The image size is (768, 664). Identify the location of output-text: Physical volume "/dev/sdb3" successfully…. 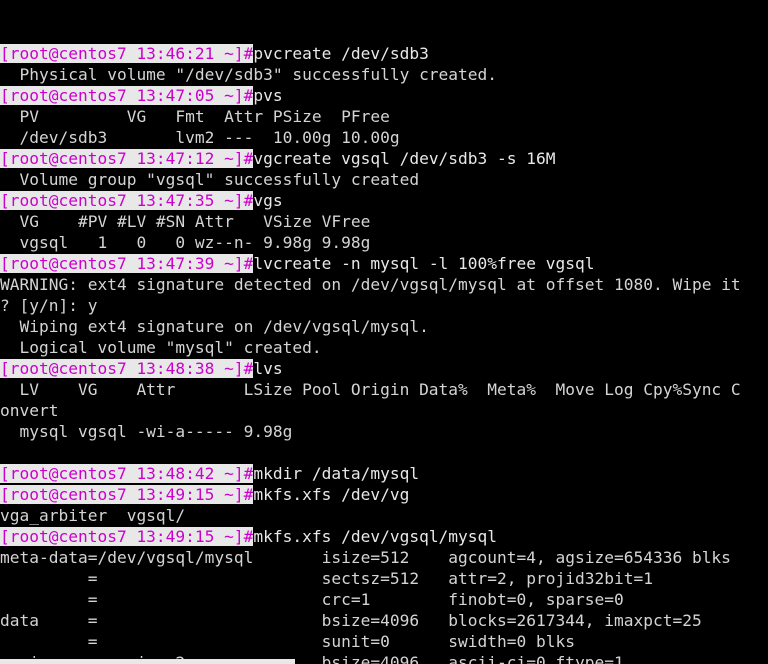
(249, 74).